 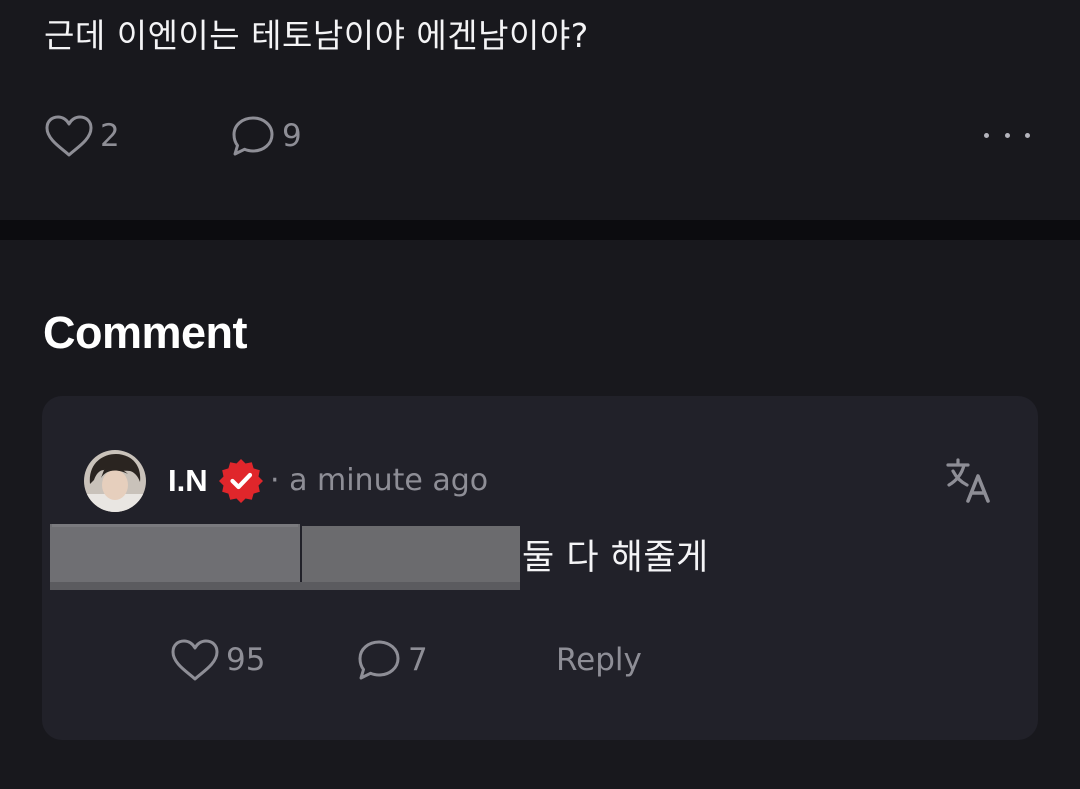 What do you see at coordinates (188, 481) in the screenshot?
I see `comment-author: I.N` at bounding box center [188, 481].